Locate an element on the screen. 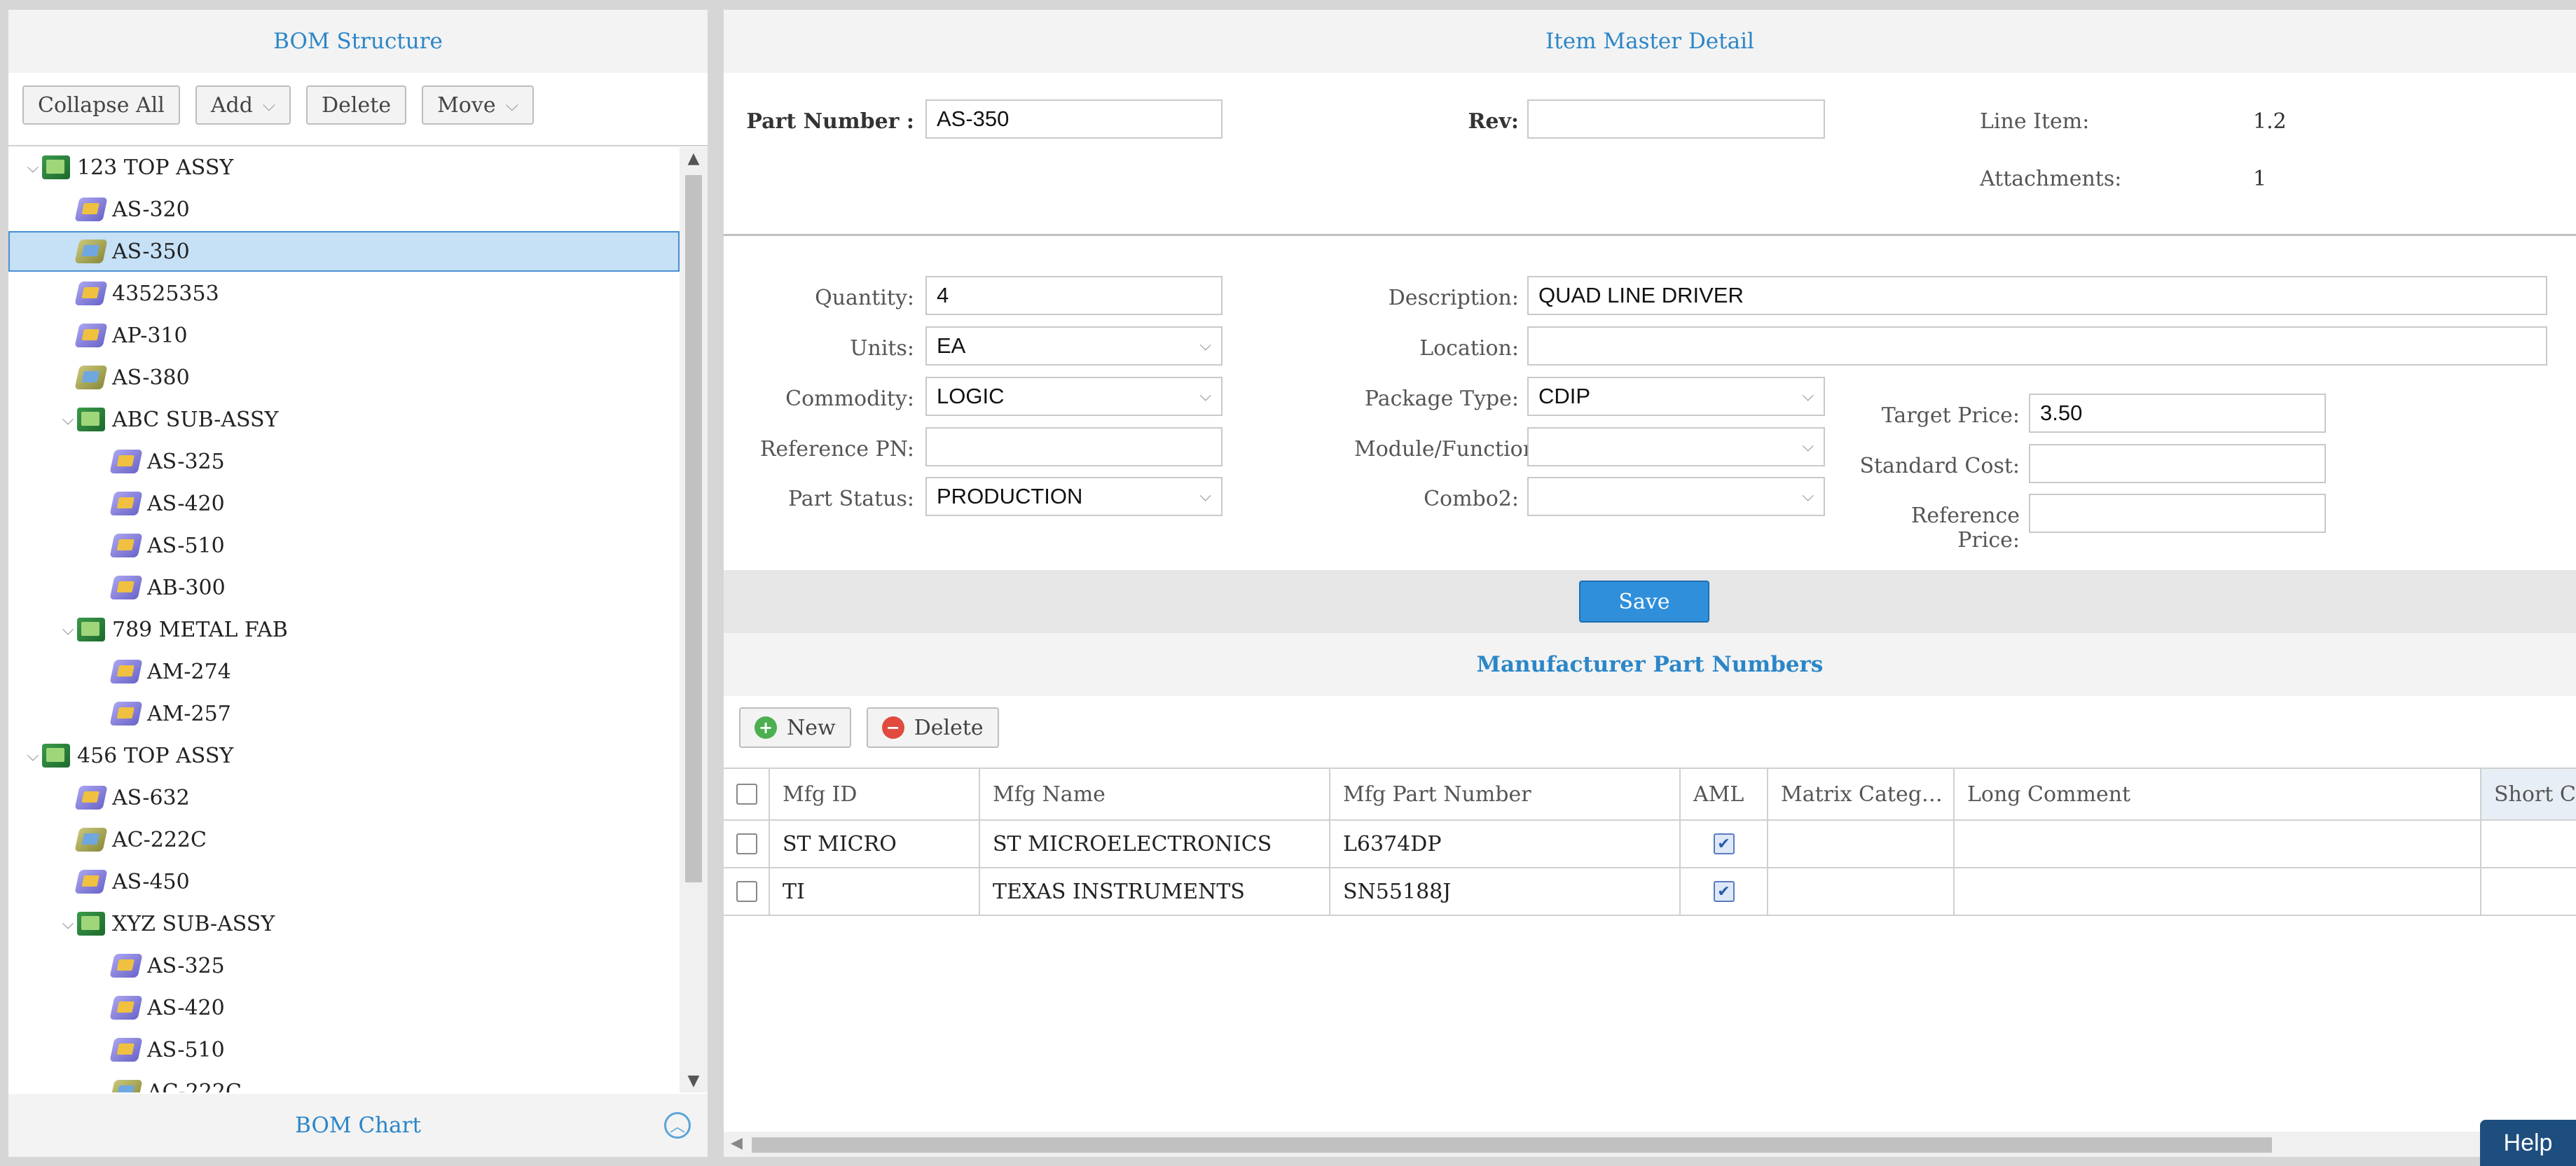  help-button: Help is located at coordinates (2528, 1143).